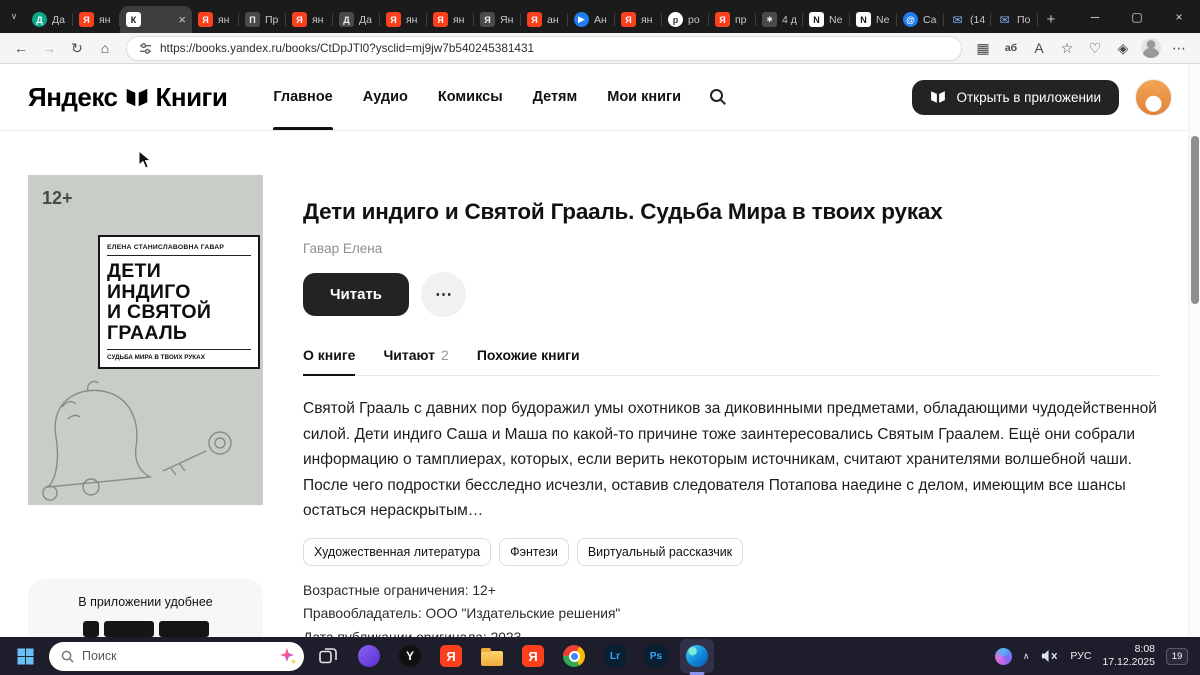 Image resolution: width=1200 pixels, height=675 pixels. Describe the element at coordinates (105, 48) in the screenshot. I see `home-icon: ⌂` at that location.